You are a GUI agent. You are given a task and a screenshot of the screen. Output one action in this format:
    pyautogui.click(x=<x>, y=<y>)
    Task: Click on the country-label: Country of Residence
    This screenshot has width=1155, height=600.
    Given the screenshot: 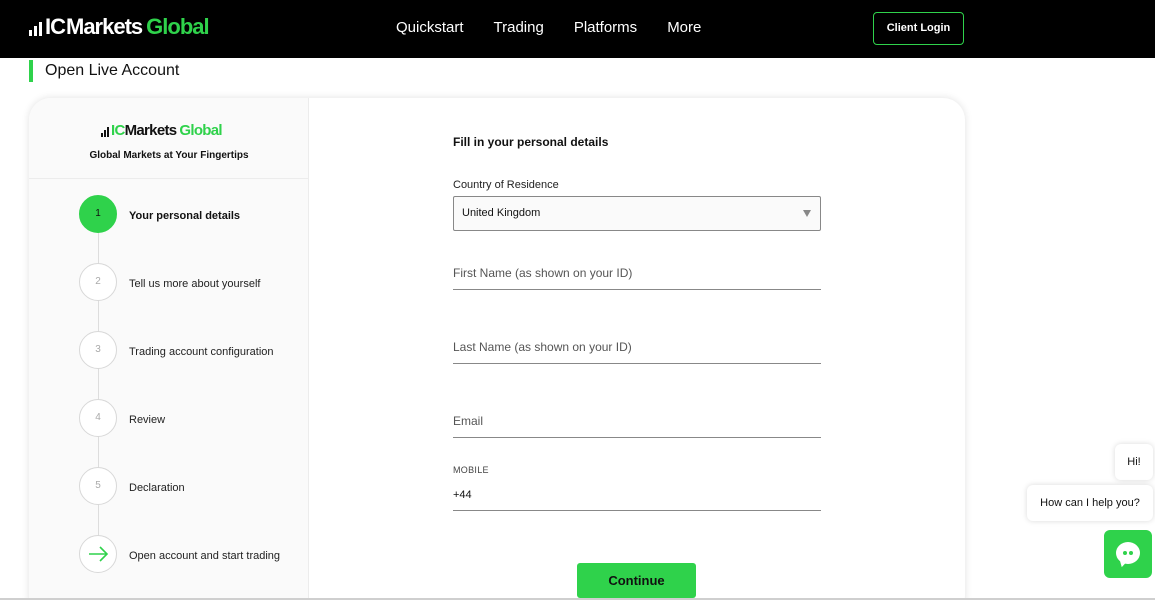 What is the action you would take?
    pyautogui.click(x=506, y=185)
    